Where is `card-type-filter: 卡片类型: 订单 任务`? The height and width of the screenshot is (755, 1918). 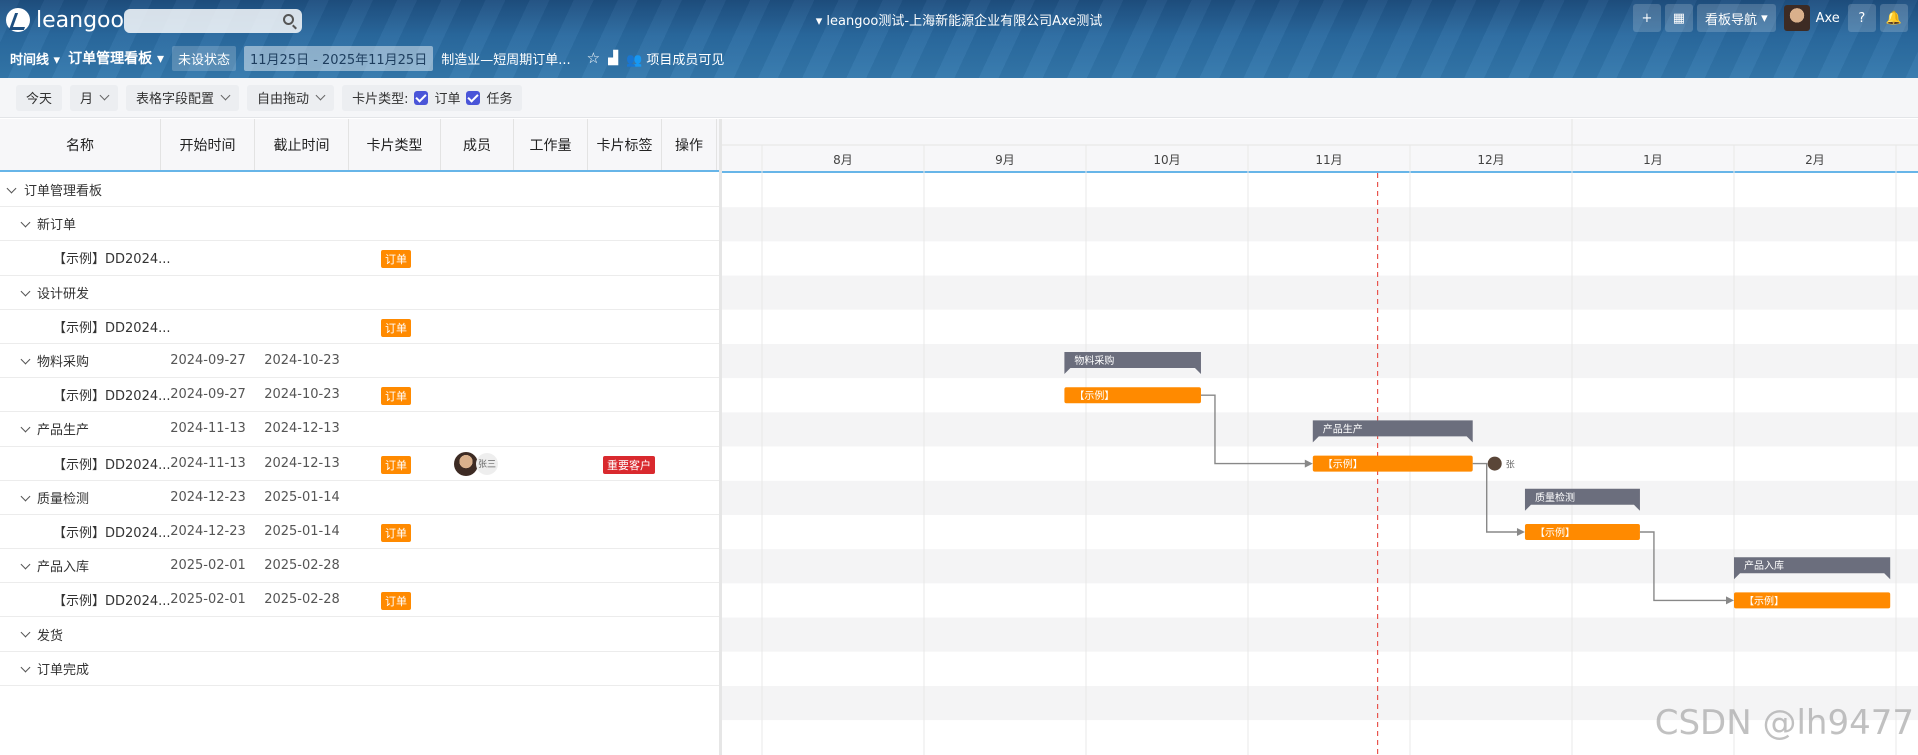
card-type-filter: 卡片类型: 订单 任务 is located at coordinates (432, 97).